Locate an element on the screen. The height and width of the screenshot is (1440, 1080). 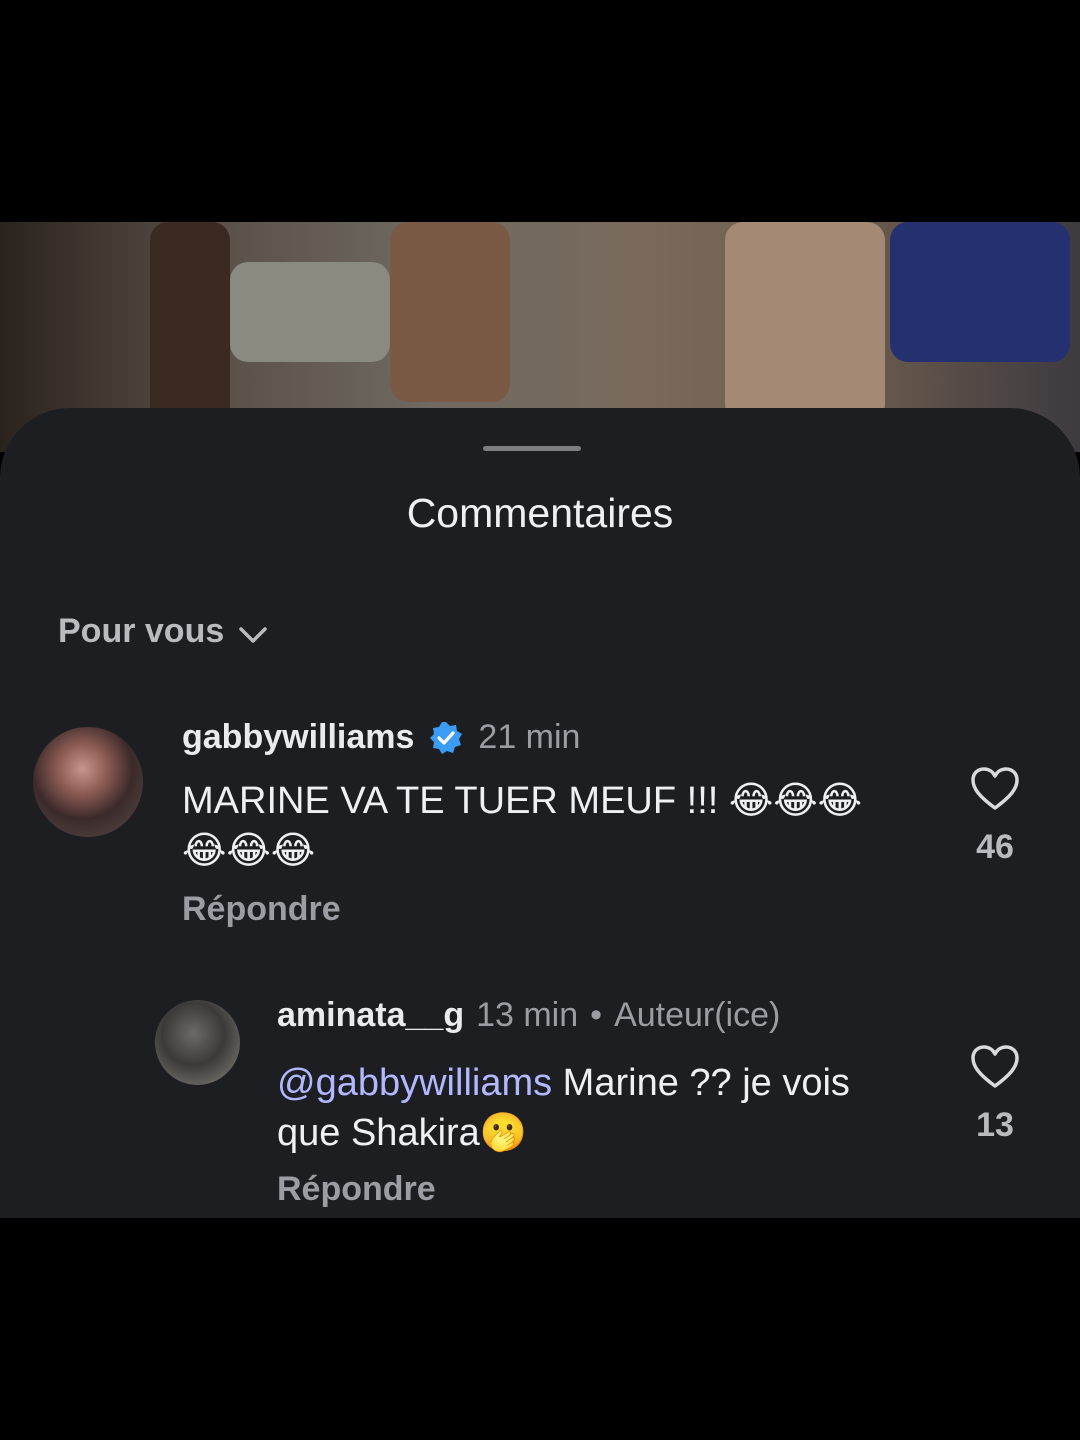
comment-time: 21 min is located at coordinates (529, 737).